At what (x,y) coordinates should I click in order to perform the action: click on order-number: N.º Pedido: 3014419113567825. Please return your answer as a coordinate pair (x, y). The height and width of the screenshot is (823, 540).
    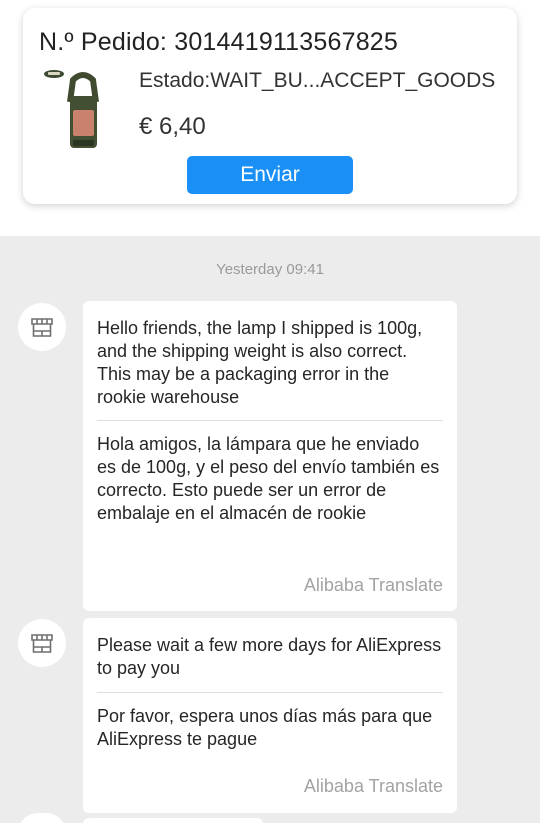
    Looking at the image, I should click on (219, 42).